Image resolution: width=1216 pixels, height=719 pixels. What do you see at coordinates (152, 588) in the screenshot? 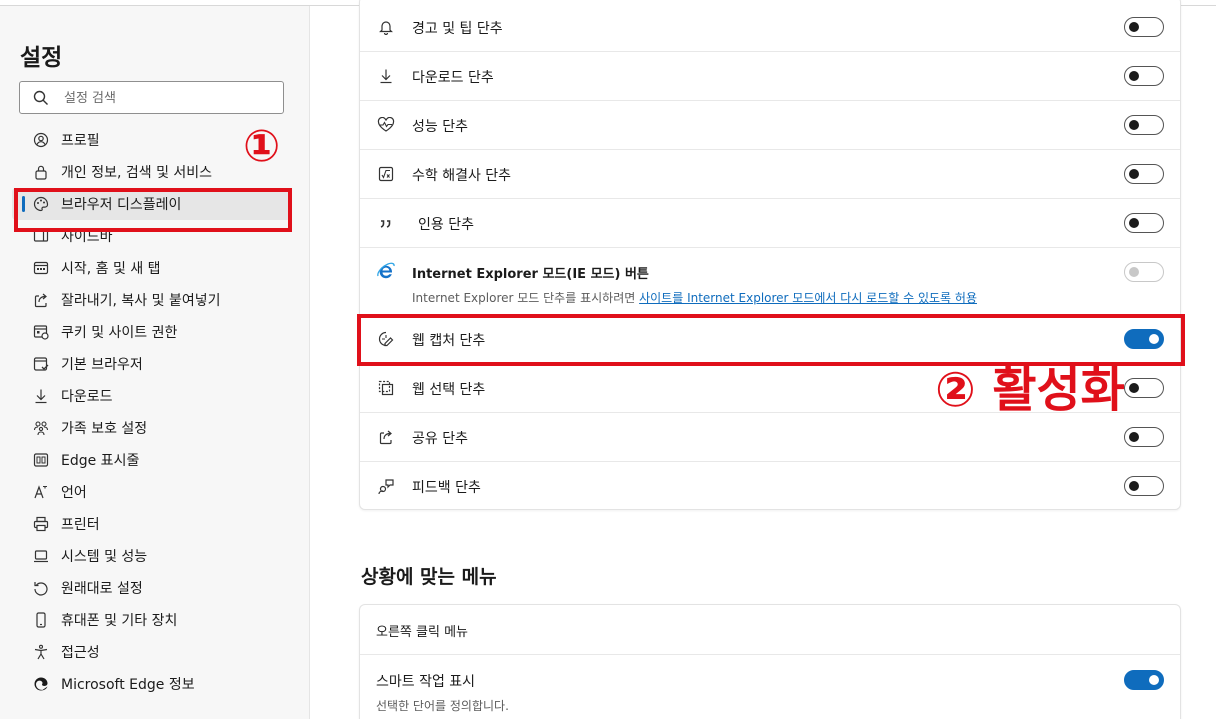
I see `sidebar-item-reset: 원래대로 설정` at bounding box center [152, 588].